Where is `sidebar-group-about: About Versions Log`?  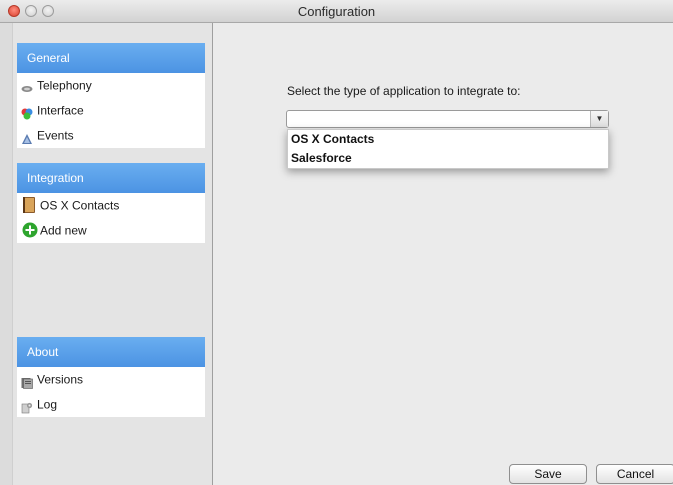
sidebar-group-about: About Versions Log is located at coordinates (111, 377).